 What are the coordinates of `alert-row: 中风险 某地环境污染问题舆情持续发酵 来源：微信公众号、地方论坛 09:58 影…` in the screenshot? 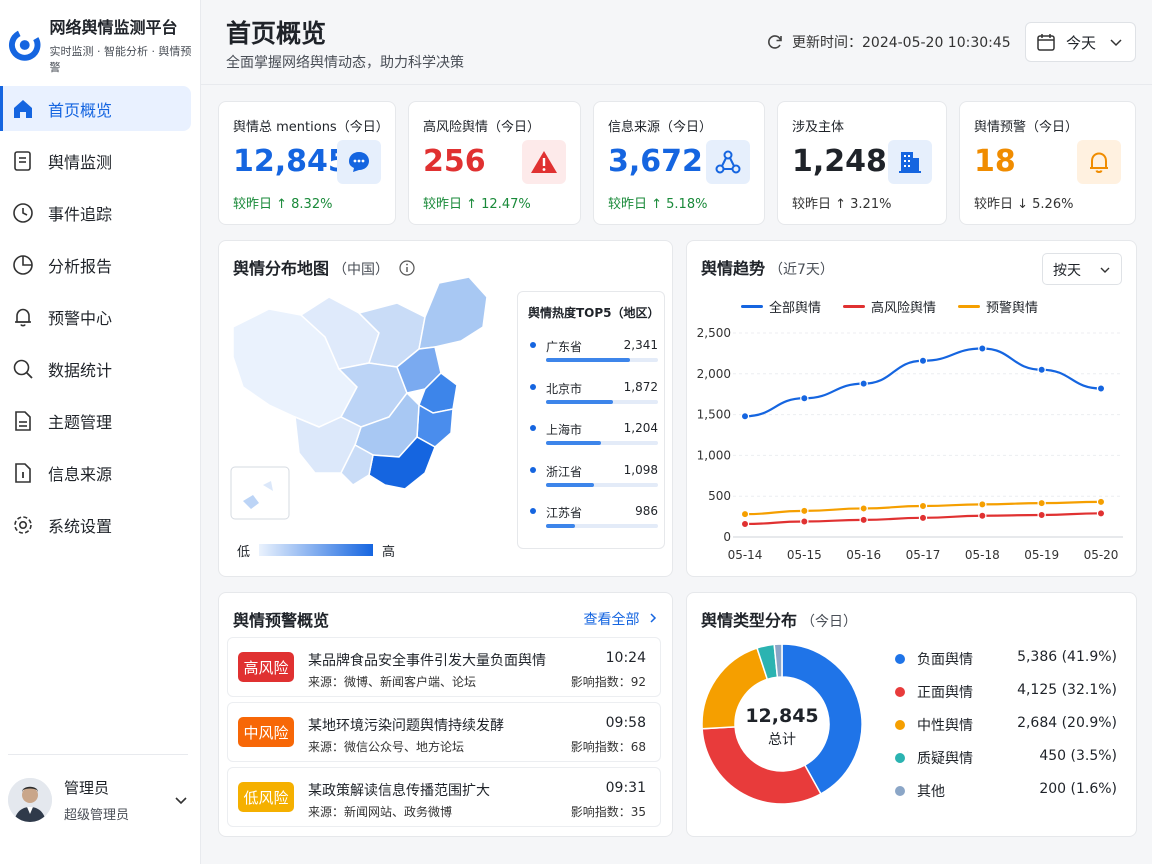 It's located at (444, 732).